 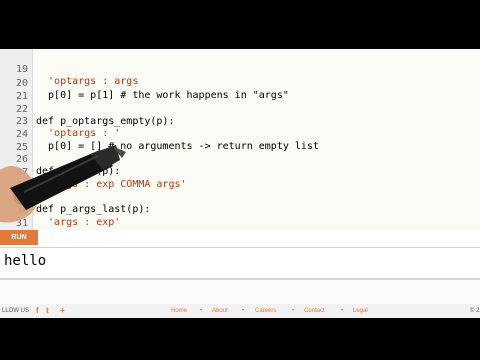 What do you see at coordinates (25, 261) in the screenshot?
I see `output-text: hello` at bounding box center [25, 261].